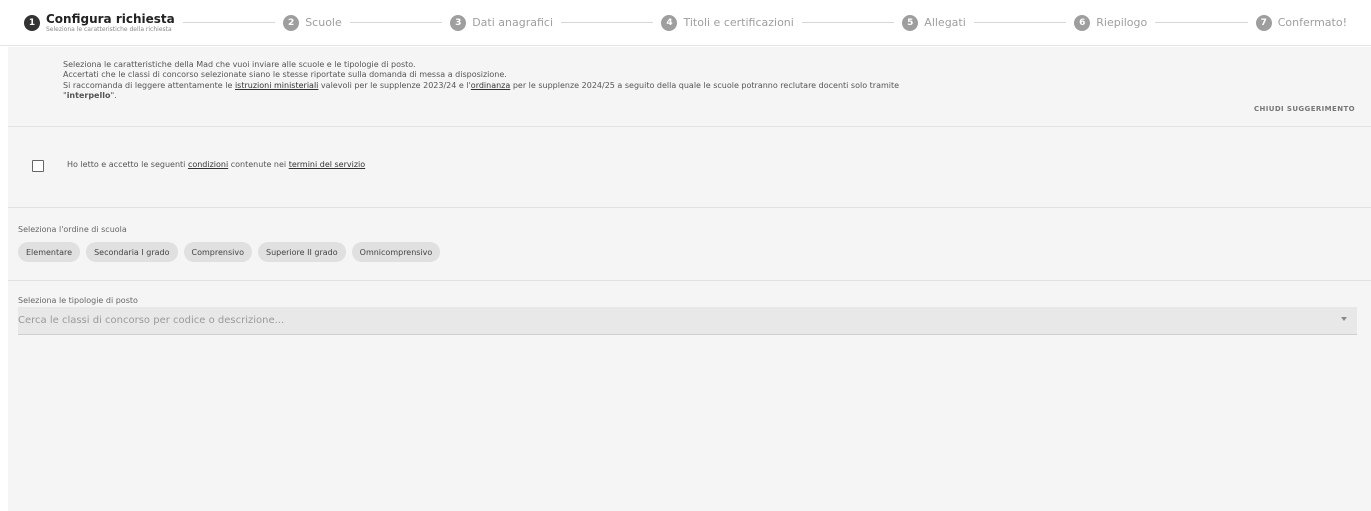  What do you see at coordinates (127, 164) in the screenshot?
I see `terms-text-segment: Ho letto e accetto le seguenti` at bounding box center [127, 164].